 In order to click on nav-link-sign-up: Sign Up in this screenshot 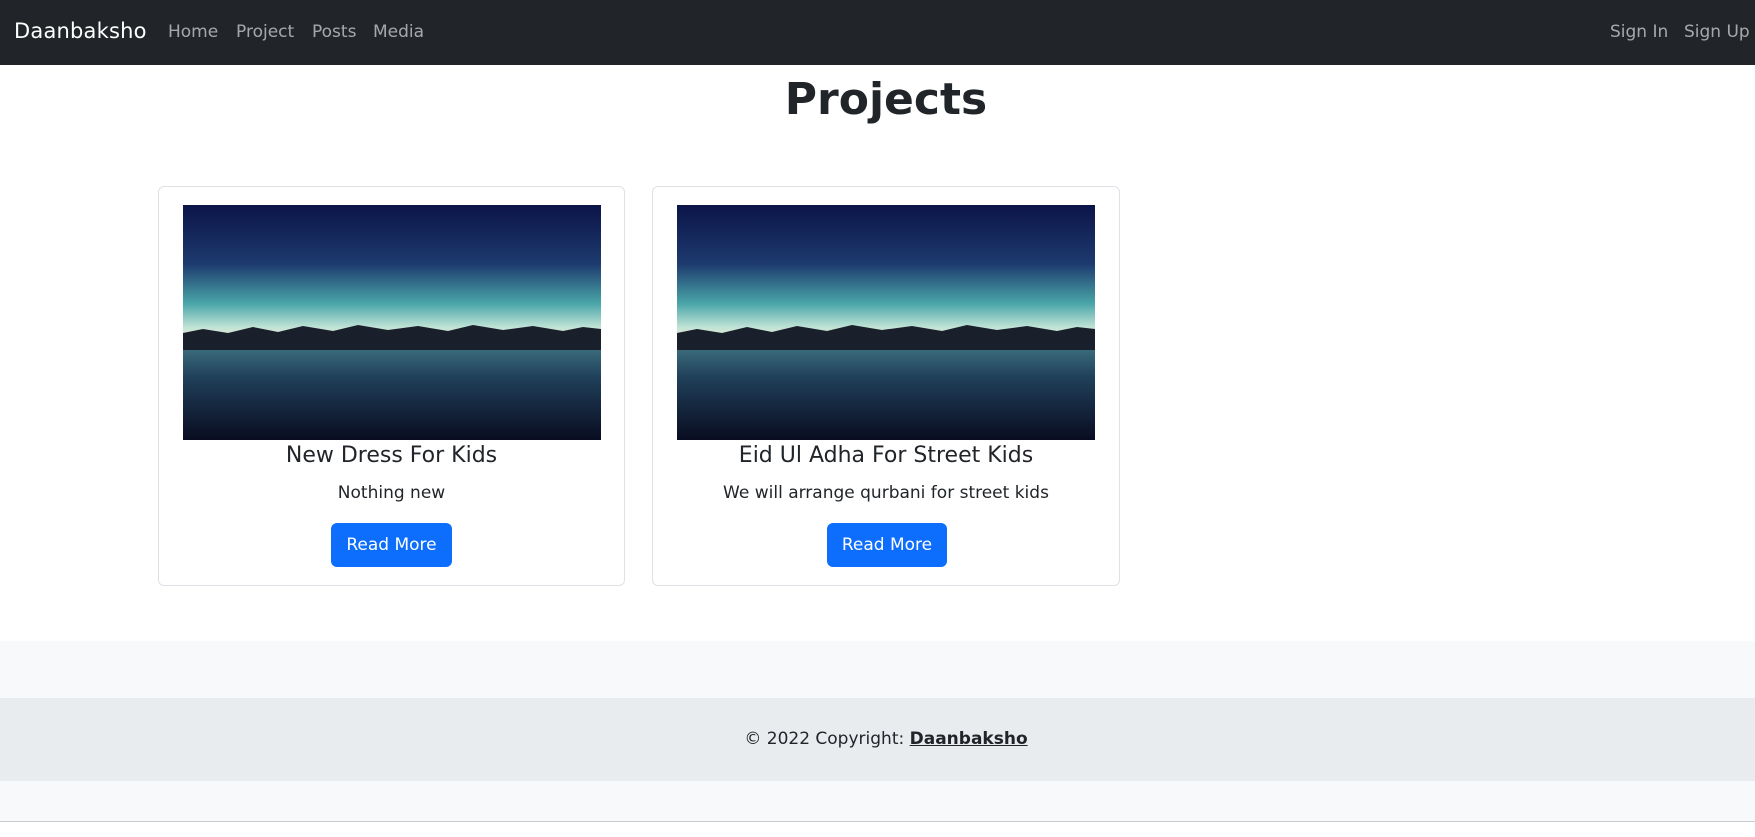, I will do `click(1717, 32)`.